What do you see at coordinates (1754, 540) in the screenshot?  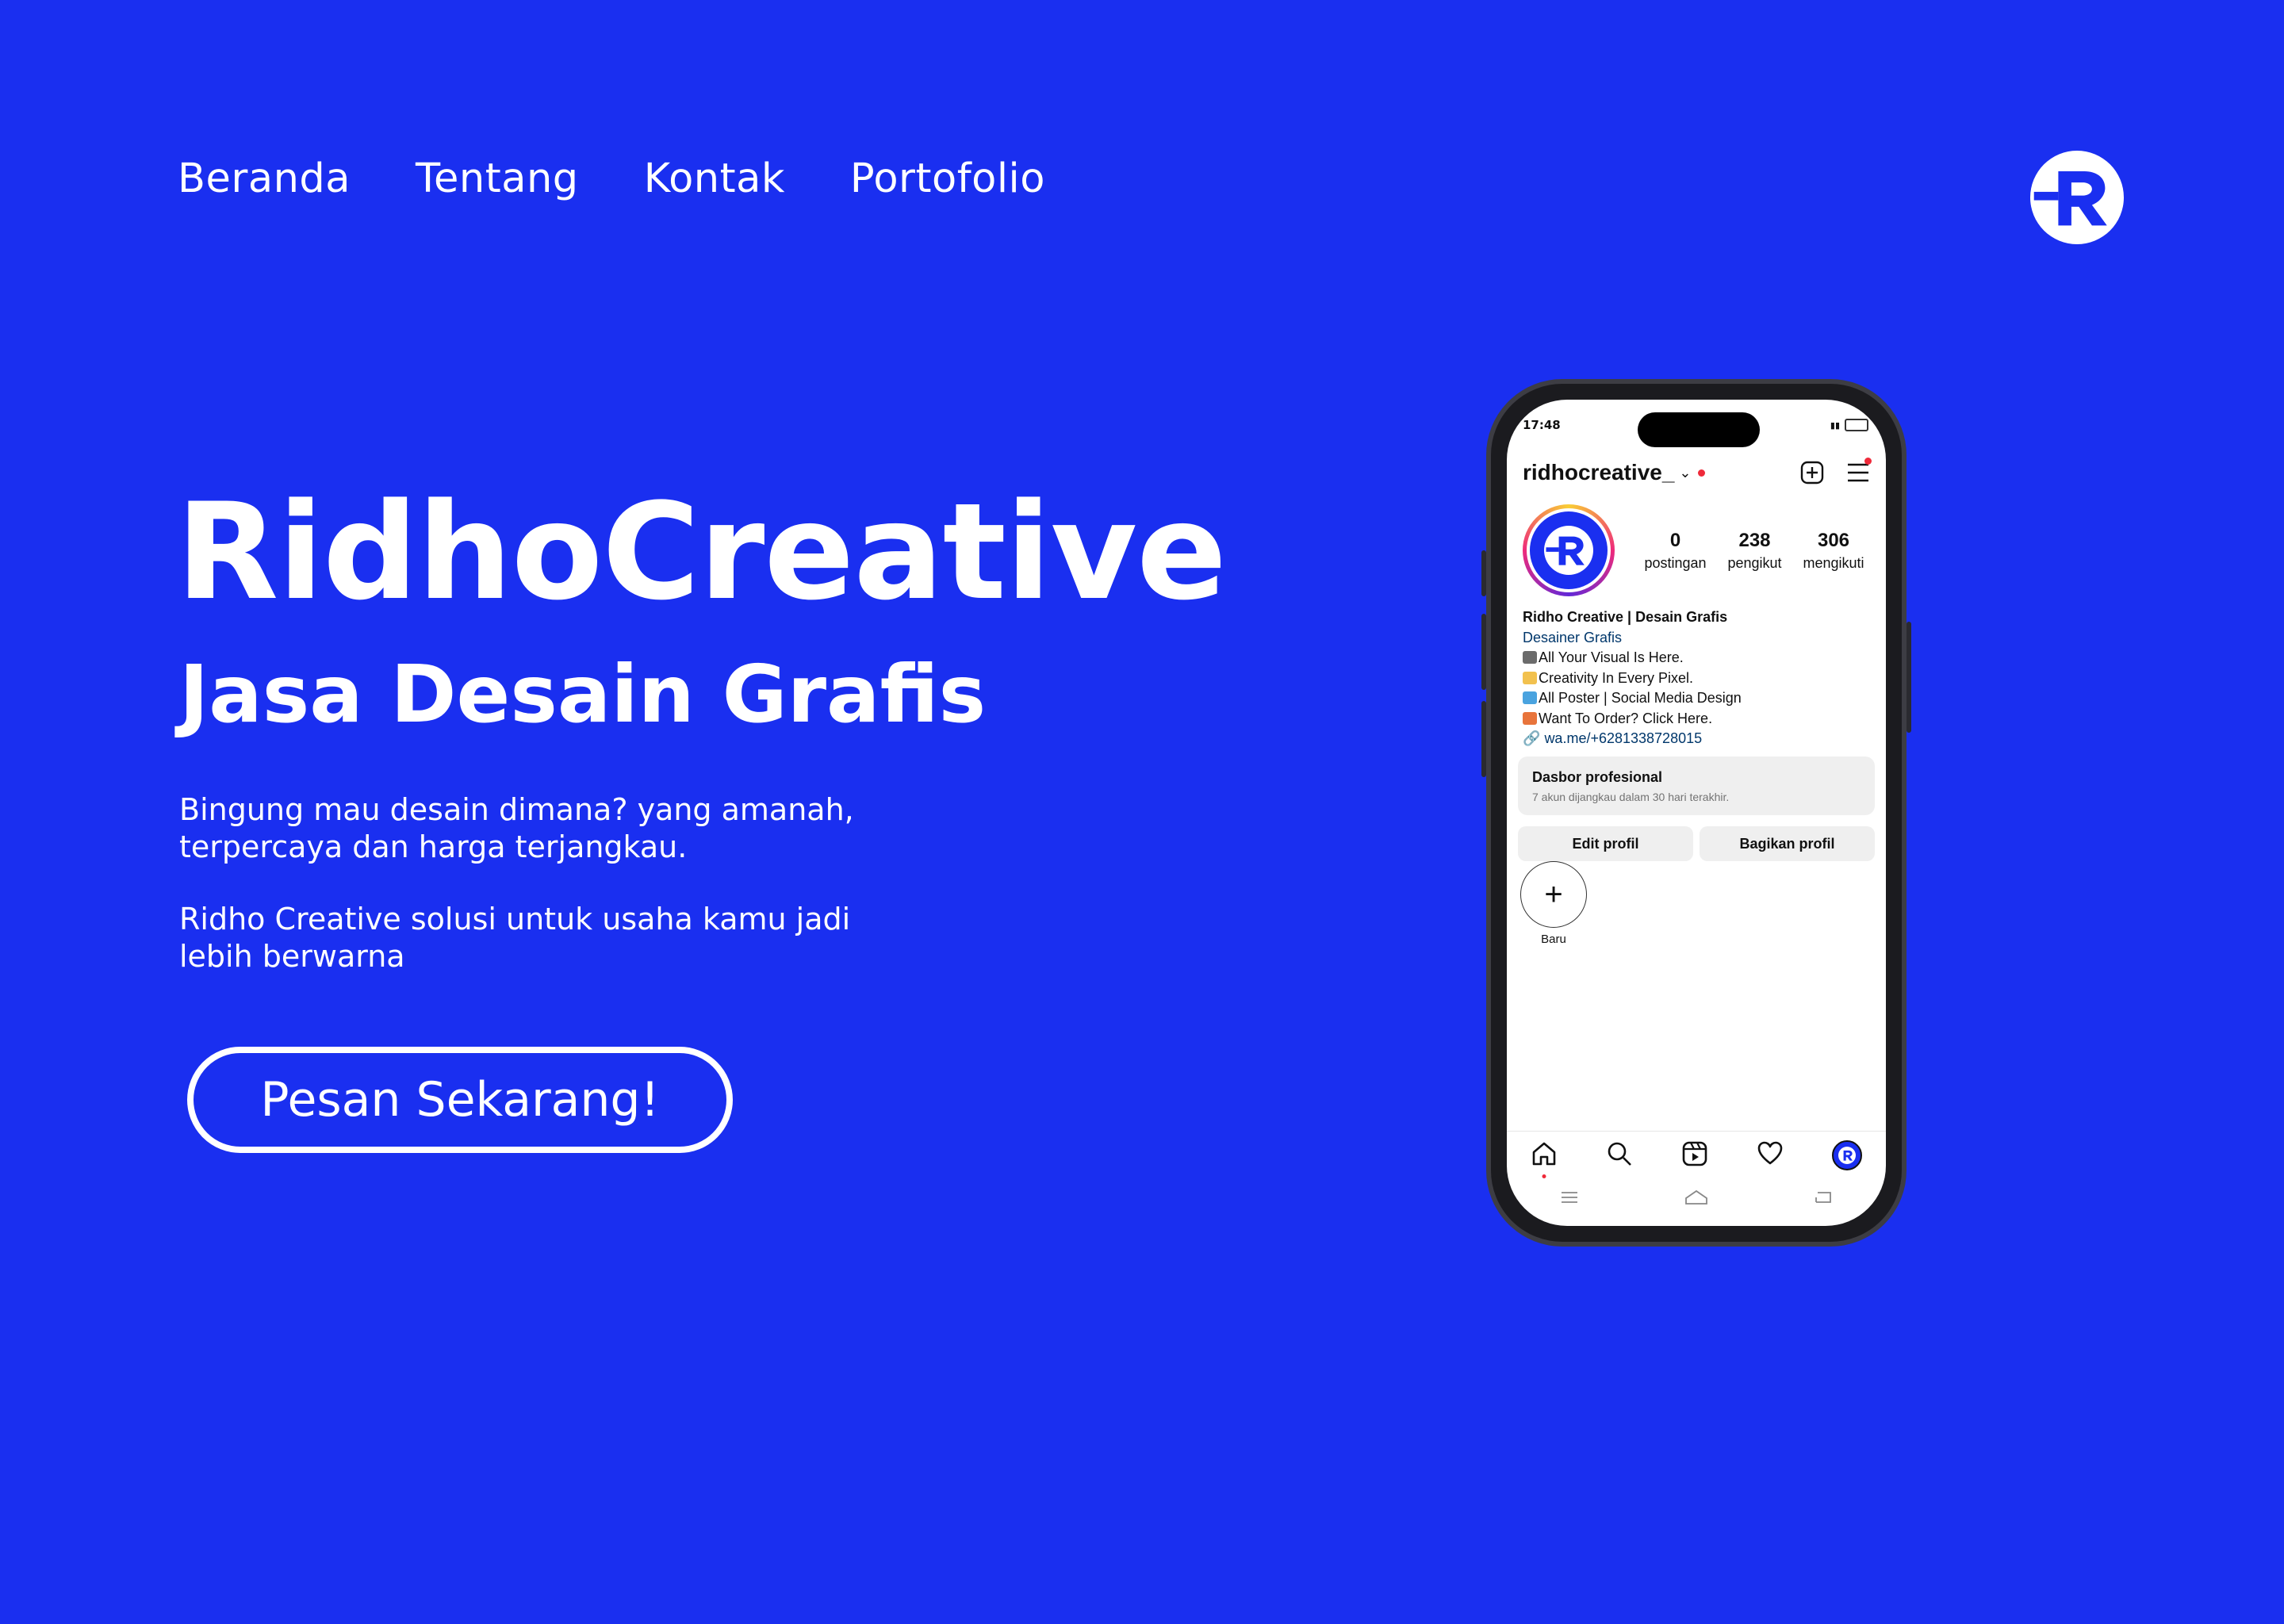 I see `stat-value: 238` at bounding box center [1754, 540].